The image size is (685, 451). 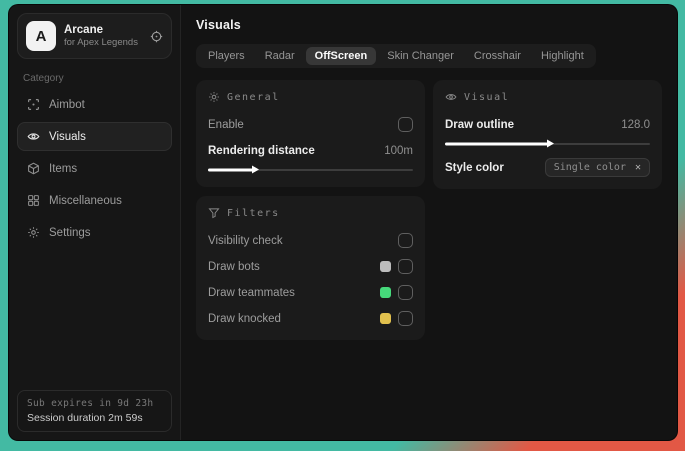 I want to click on draw-knocked-checkbox, so click(x=405, y=318).